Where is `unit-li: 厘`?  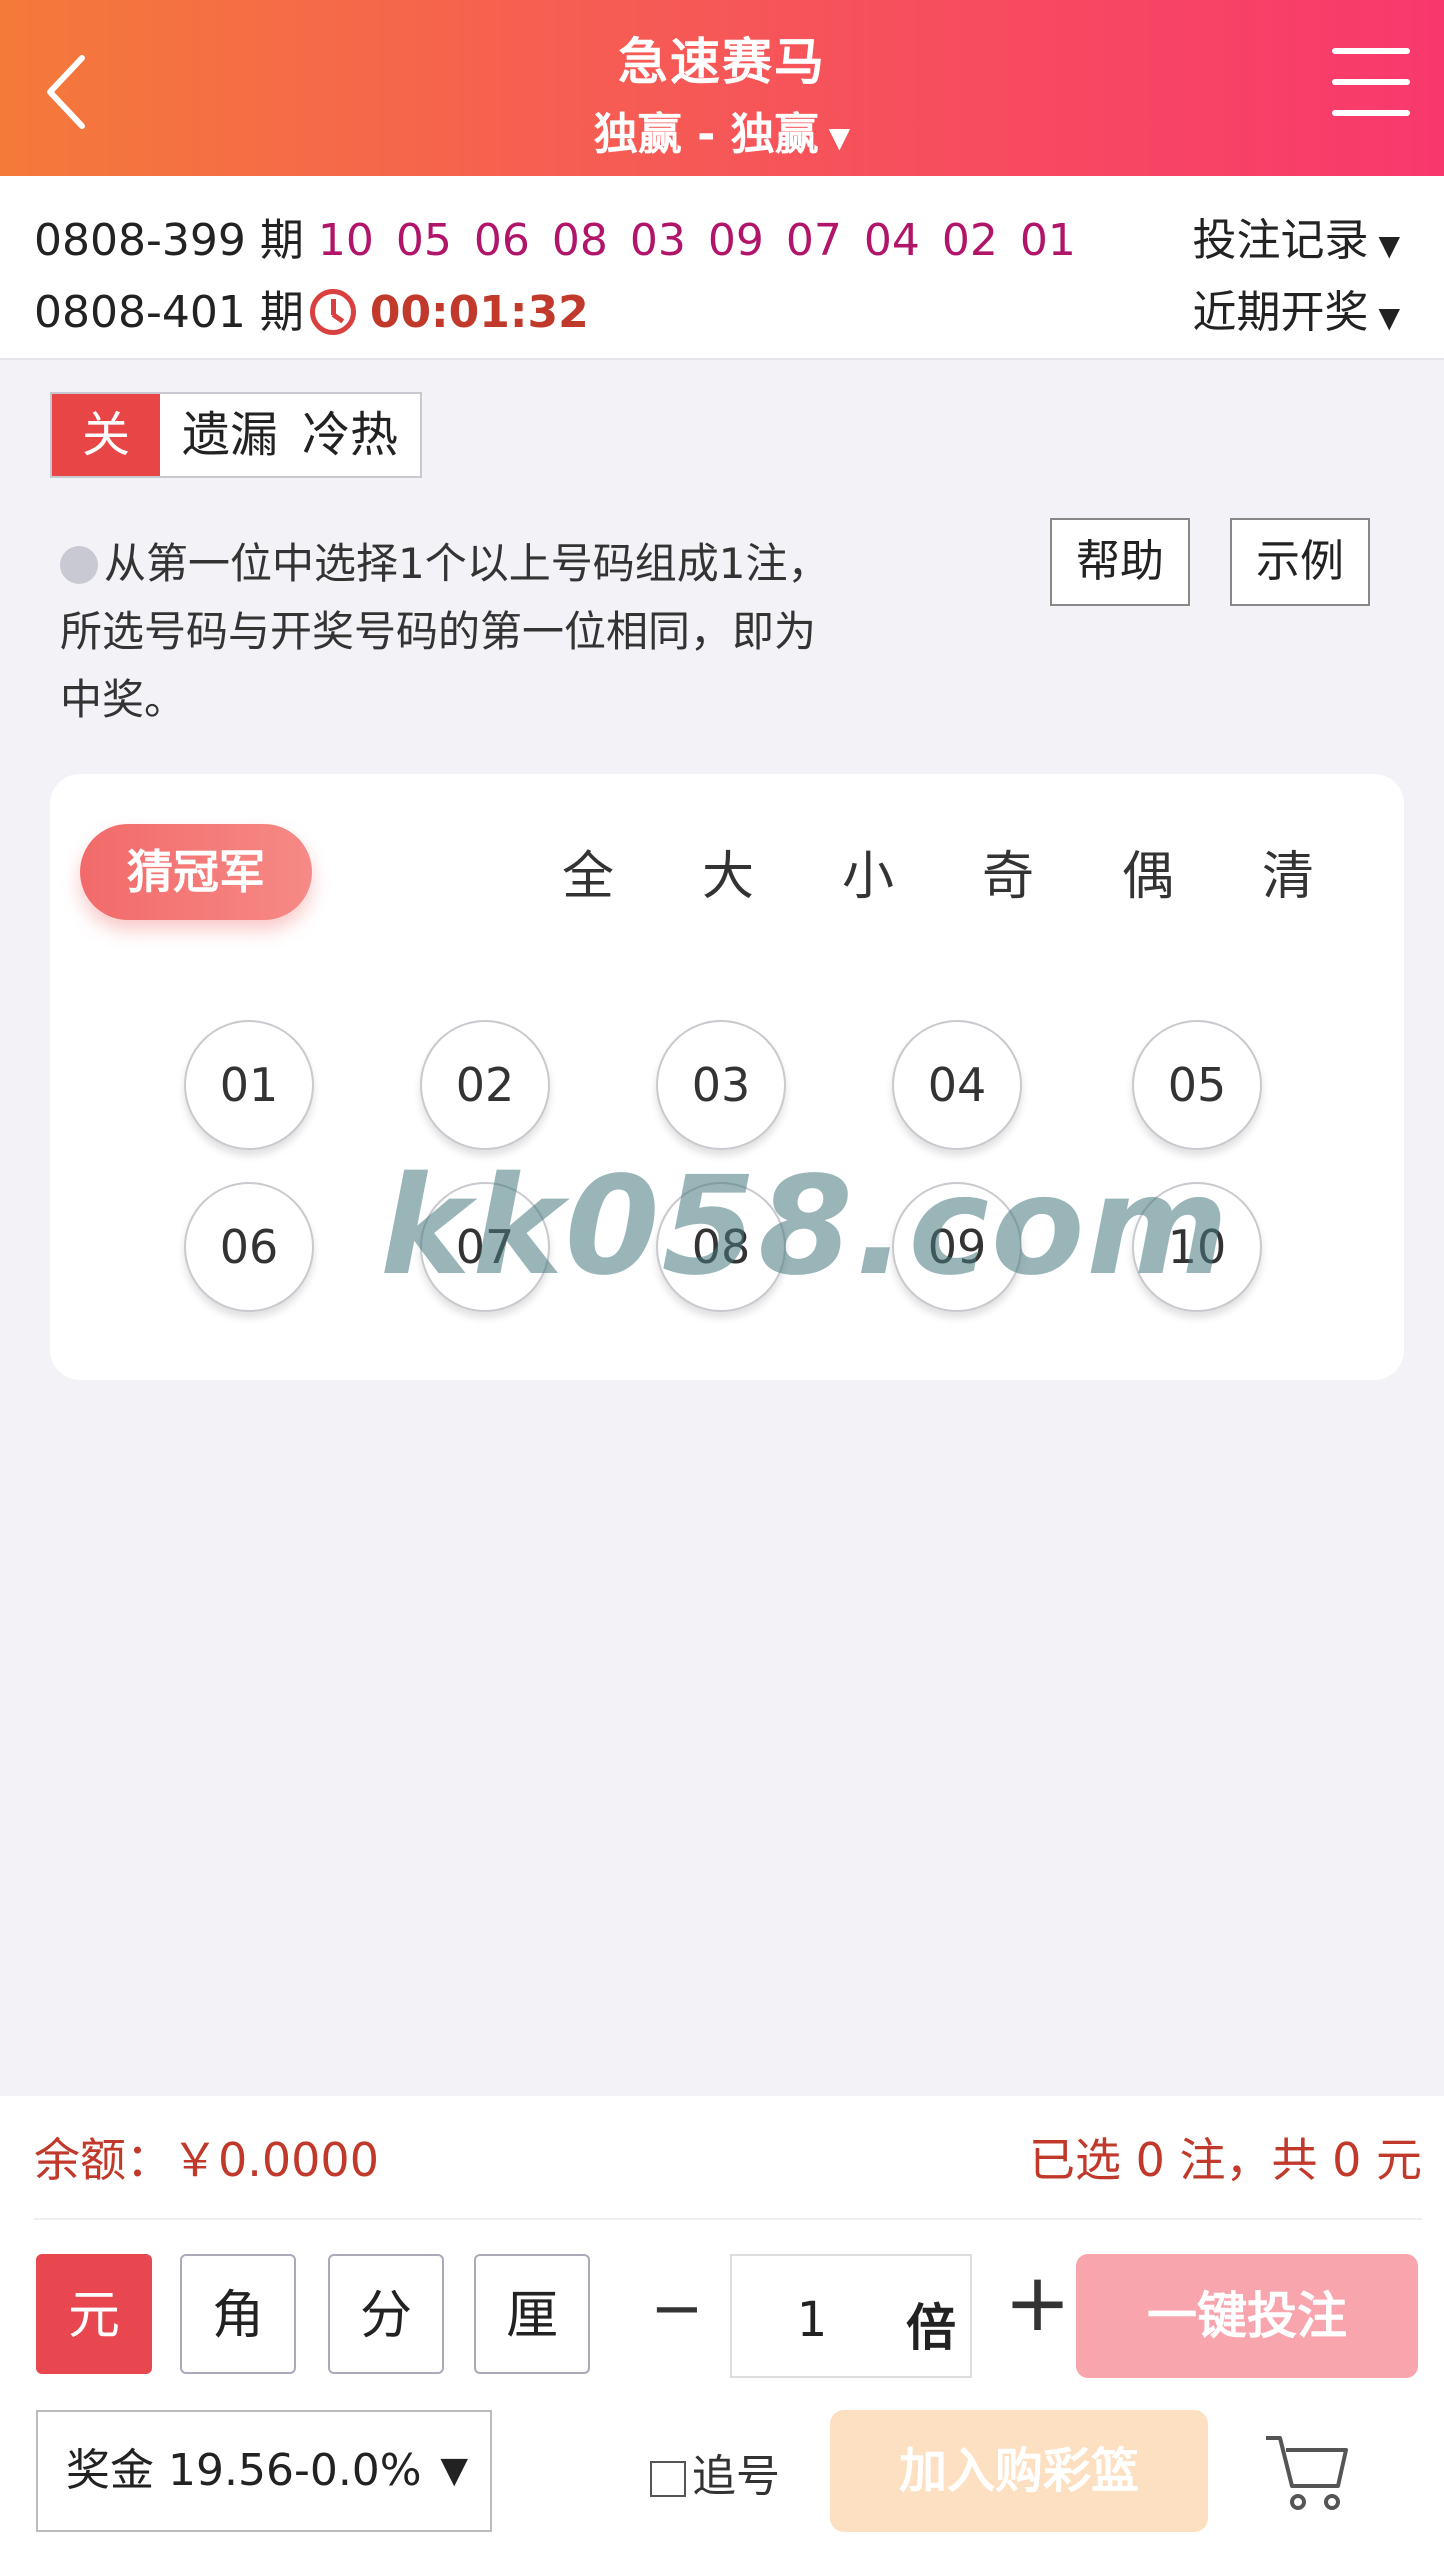 unit-li: 厘 is located at coordinates (532, 2314).